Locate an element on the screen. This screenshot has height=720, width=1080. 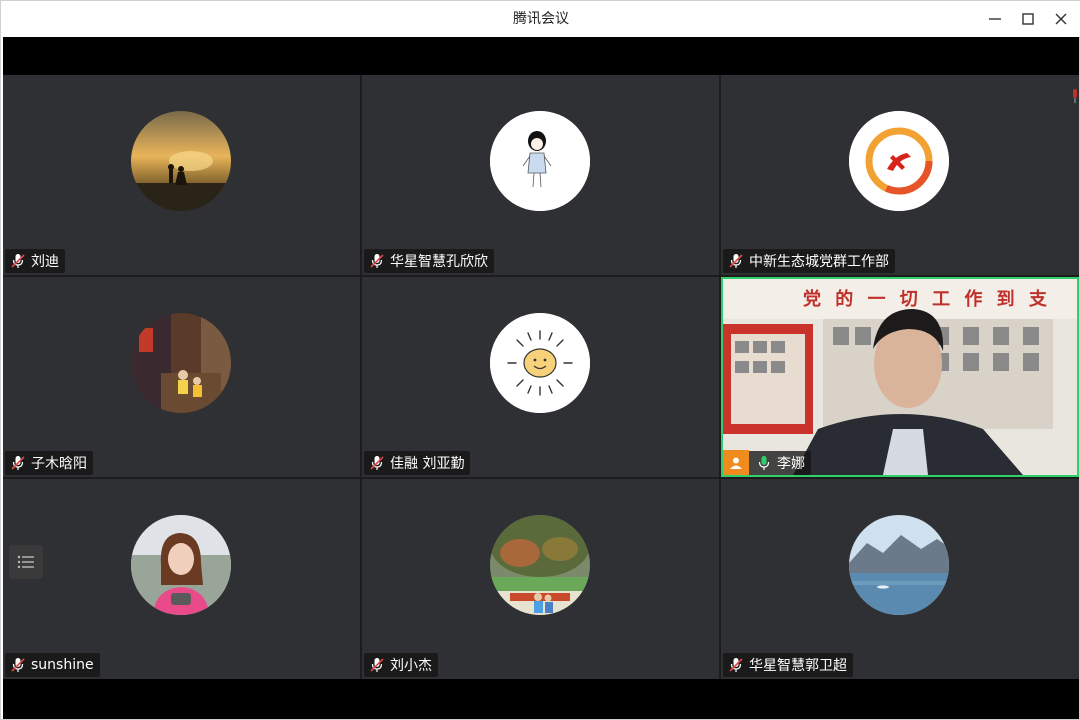
title-bar: 腾讯会议 is located at coordinates (540, 19).